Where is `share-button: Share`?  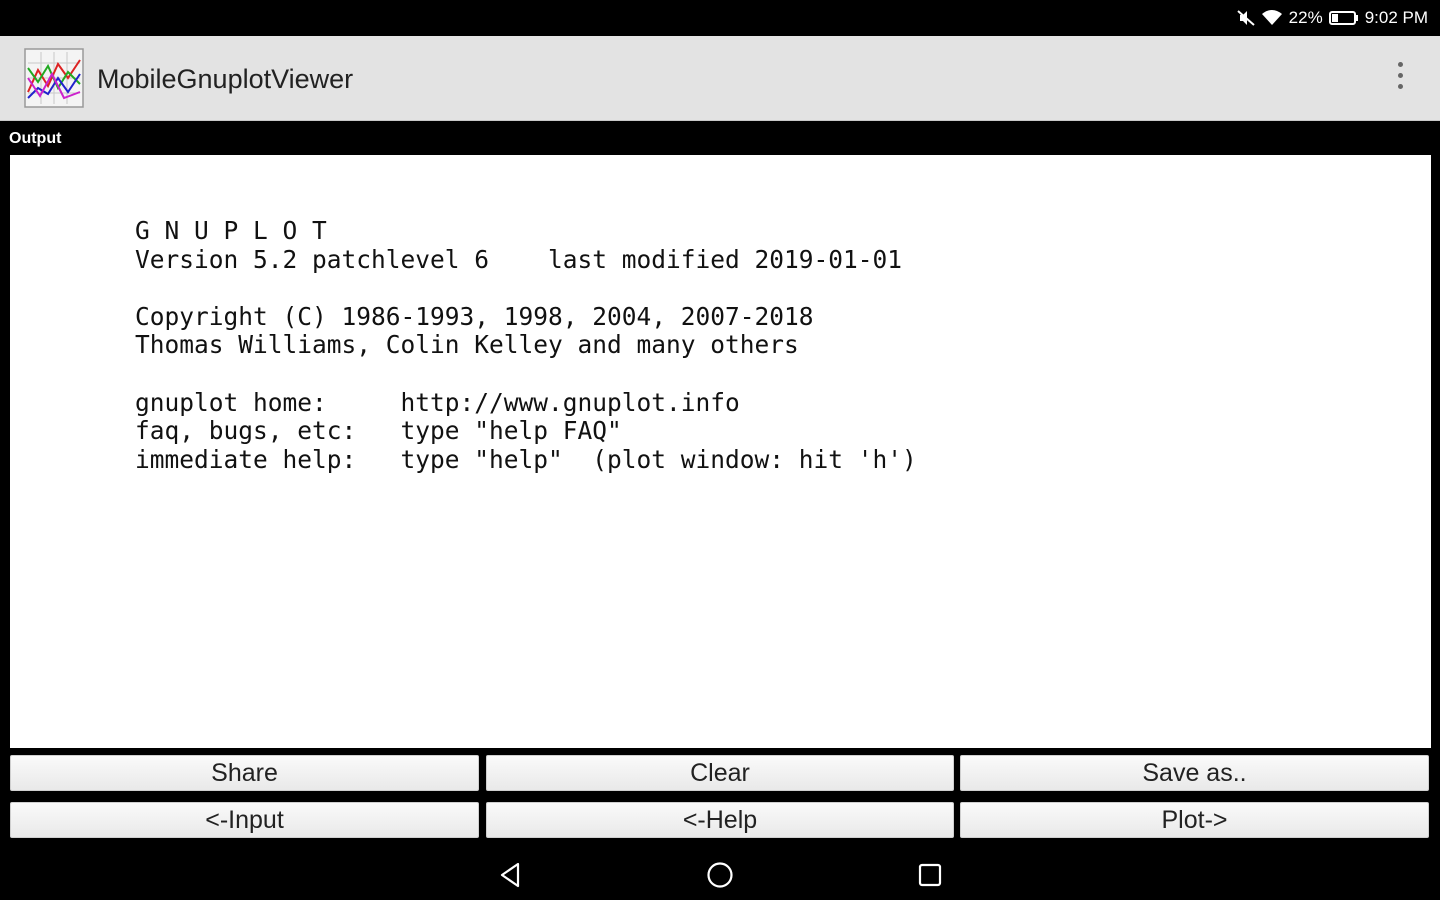
share-button: Share is located at coordinates (244, 773).